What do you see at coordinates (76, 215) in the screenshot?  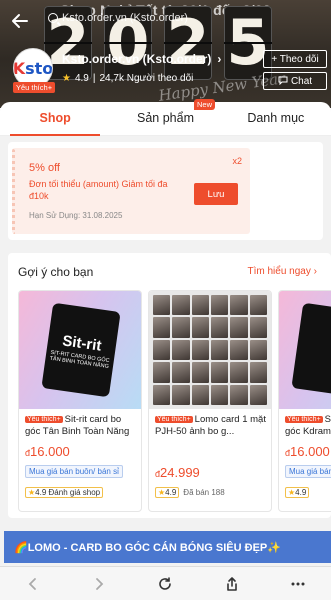 I see `voucher-expiry: Hạn Sử Dụng: 31.08.2025` at bounding box center [76, 215].